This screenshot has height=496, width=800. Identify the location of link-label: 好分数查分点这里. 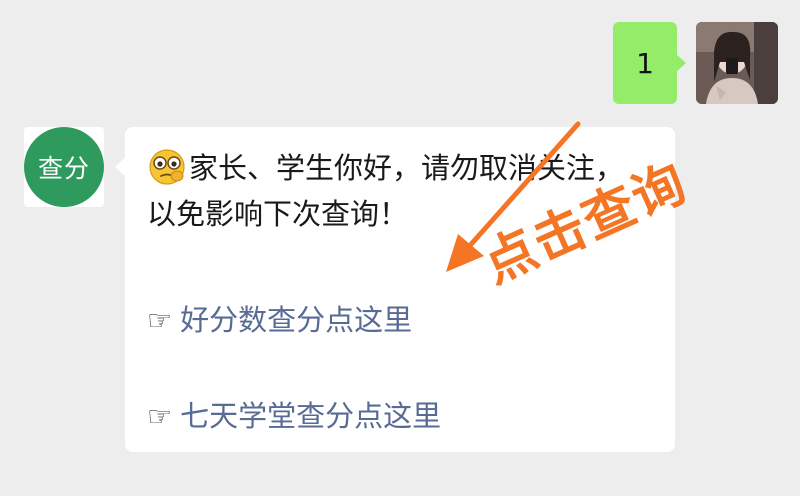
(296, 320).